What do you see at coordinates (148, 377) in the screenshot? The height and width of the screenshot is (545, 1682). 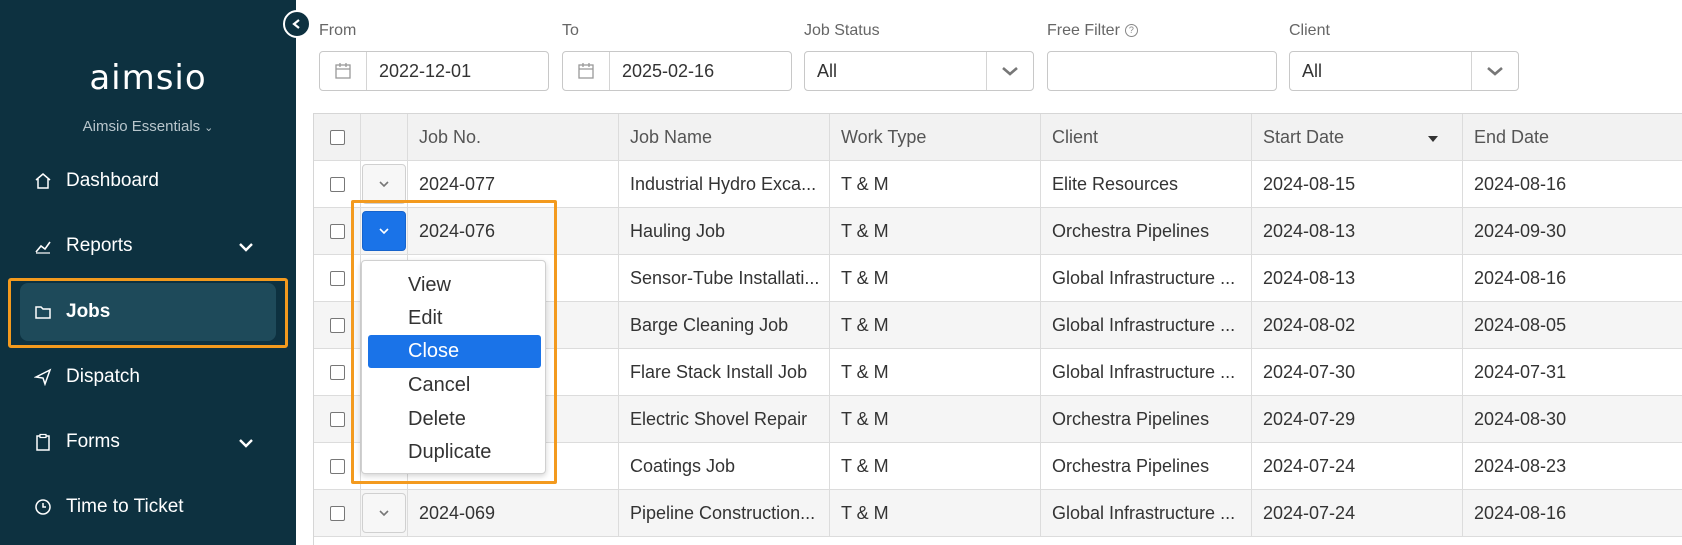 I see `sidebar-item-dispatch: Dispatch` at bounding box center [148, 377].